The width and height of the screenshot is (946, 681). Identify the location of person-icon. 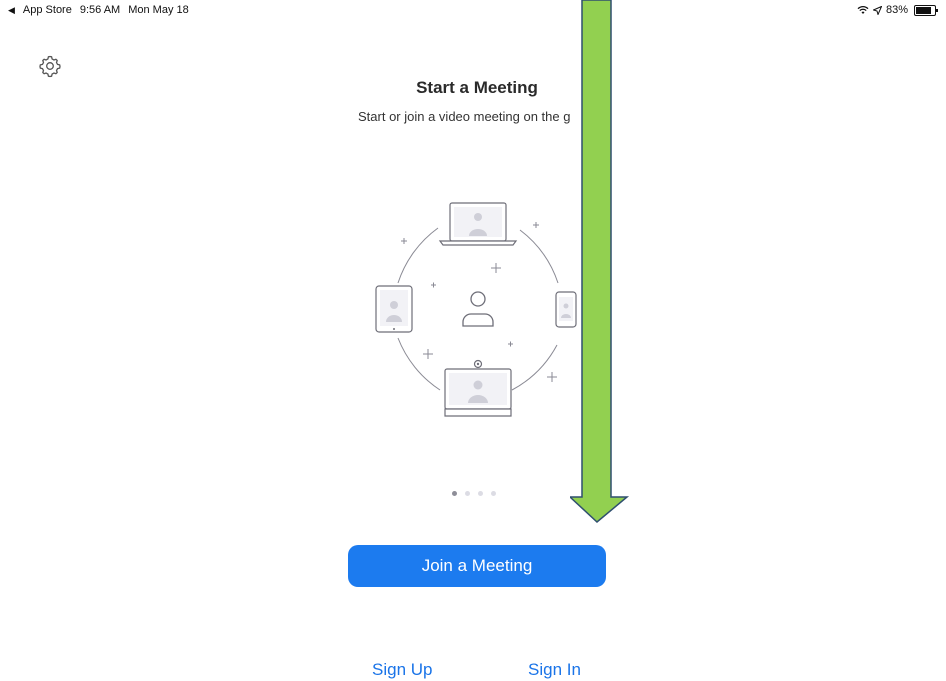
(478, 309).